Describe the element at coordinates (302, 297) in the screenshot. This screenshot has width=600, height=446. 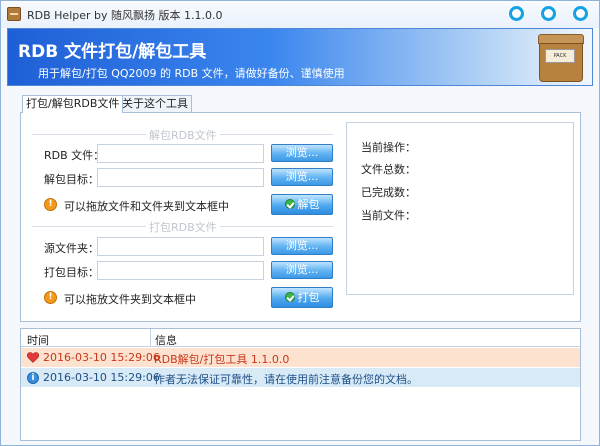
I see `pack-button: 打包` at that location.